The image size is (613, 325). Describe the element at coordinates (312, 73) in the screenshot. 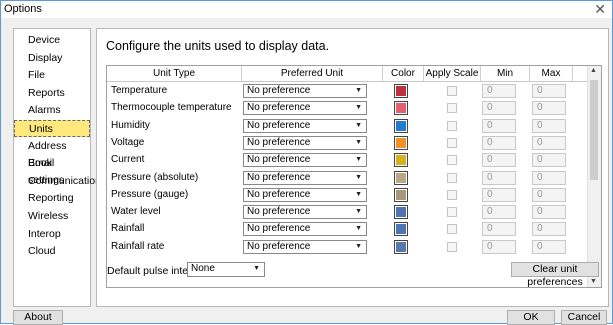

I see `col-header-preferred-unit: Preferred Unit` at that location.